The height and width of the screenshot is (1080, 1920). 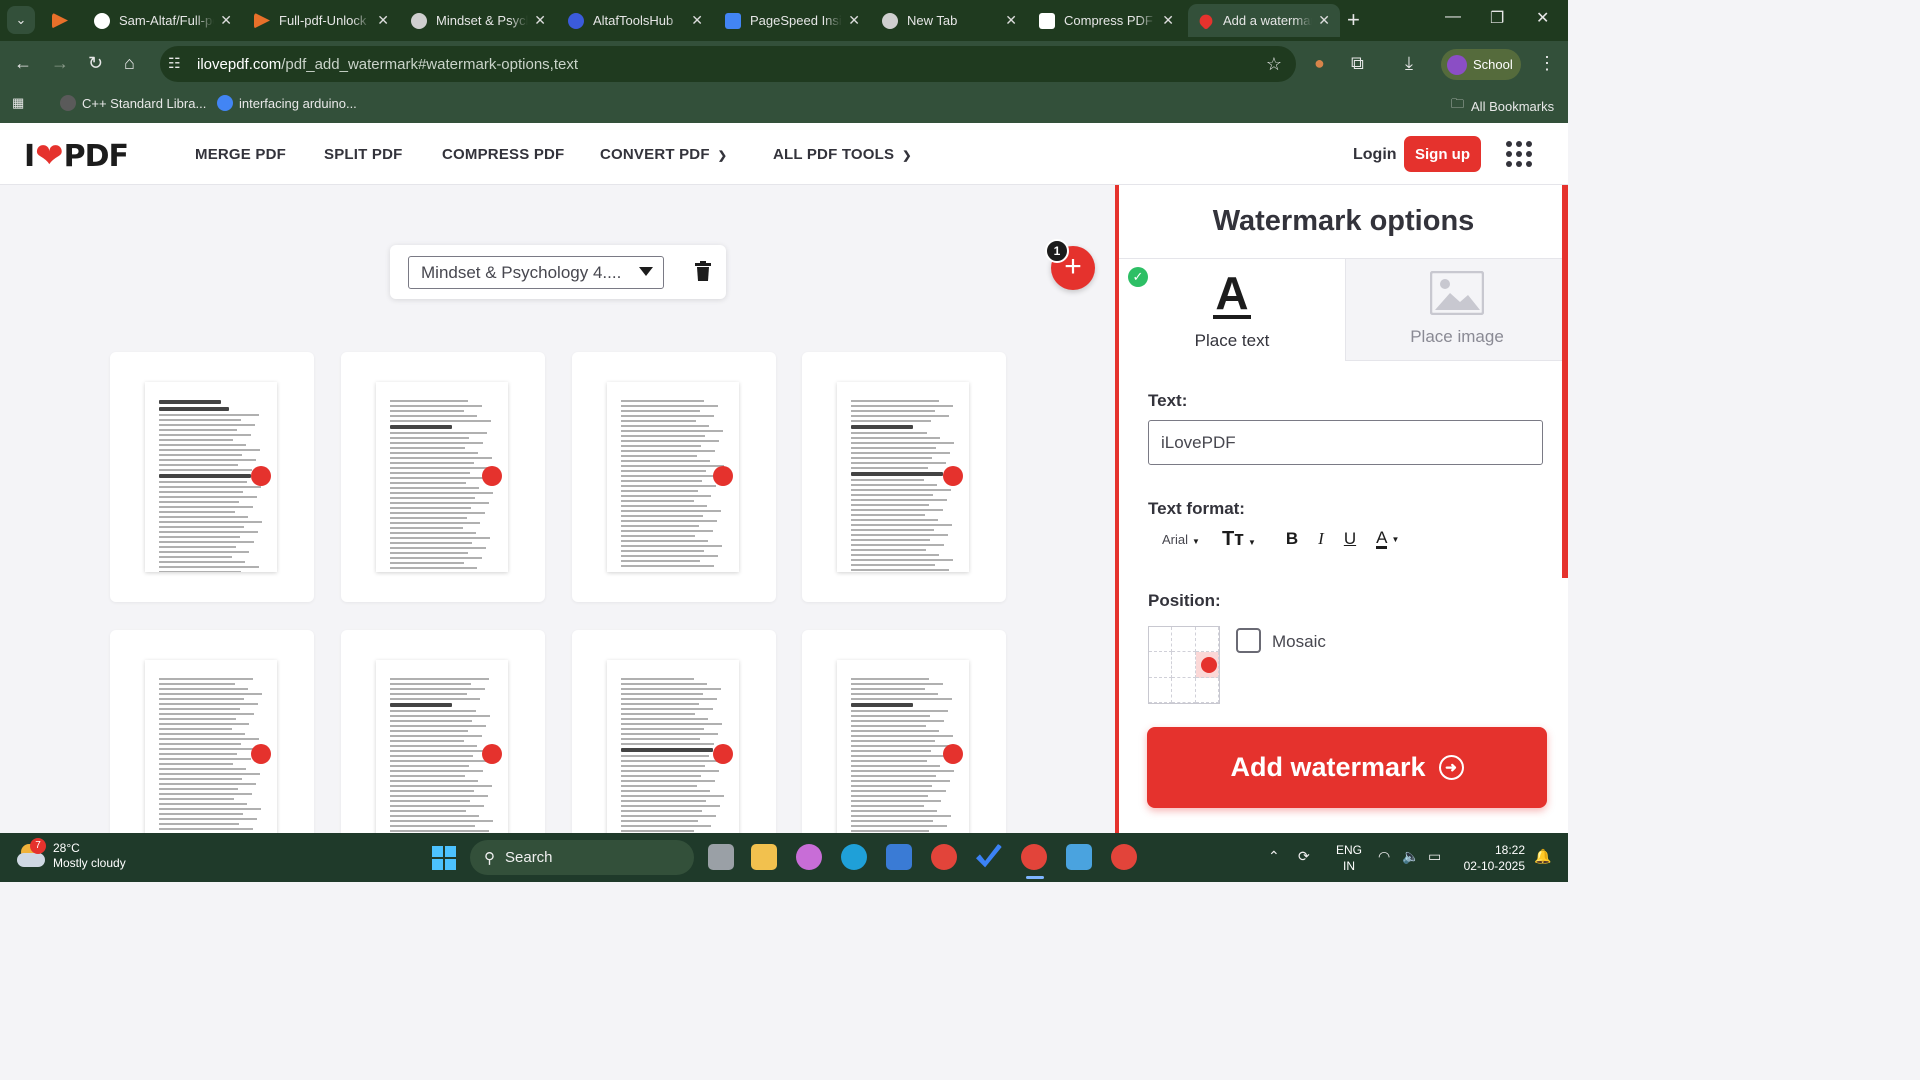 I want to click on chevron-up-icon: ⌃, so click(x=1274, y=856).